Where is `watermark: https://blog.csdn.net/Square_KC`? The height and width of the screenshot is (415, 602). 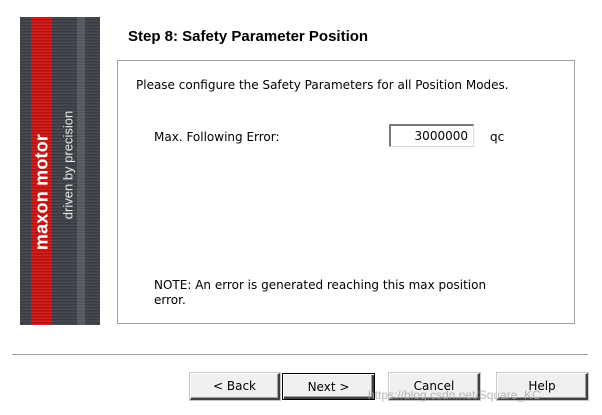
watermark: https://blog.csdn.net/Square_KC is located at coordinates (454, 395).